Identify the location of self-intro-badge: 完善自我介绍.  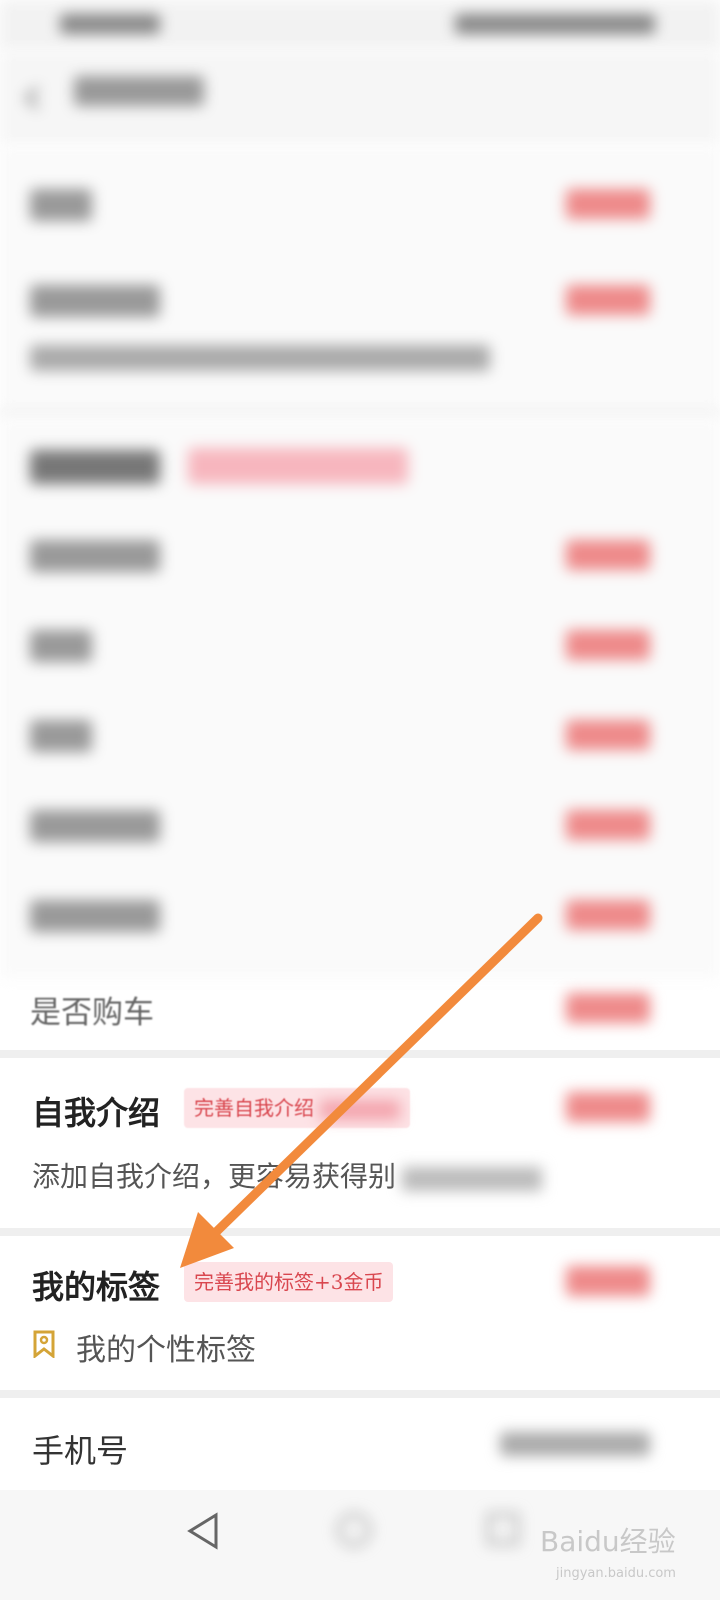
(297, 1108).